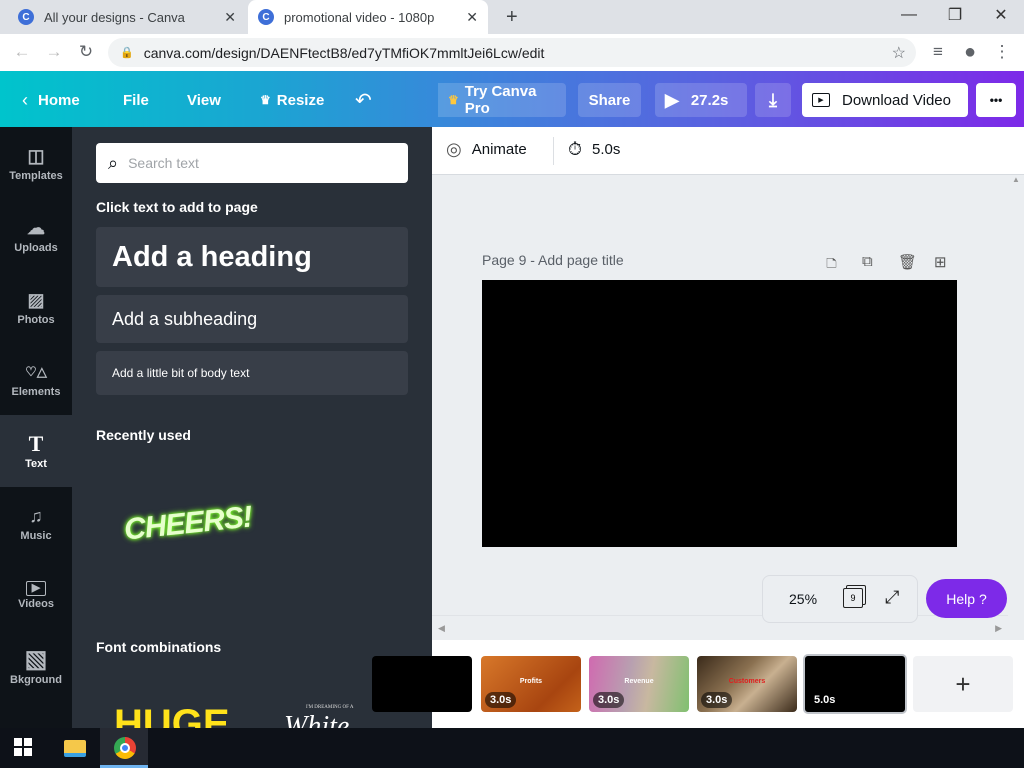  I want to click on browser-tab-designs: C All your designs - Canva ✕, so click(127, 17).